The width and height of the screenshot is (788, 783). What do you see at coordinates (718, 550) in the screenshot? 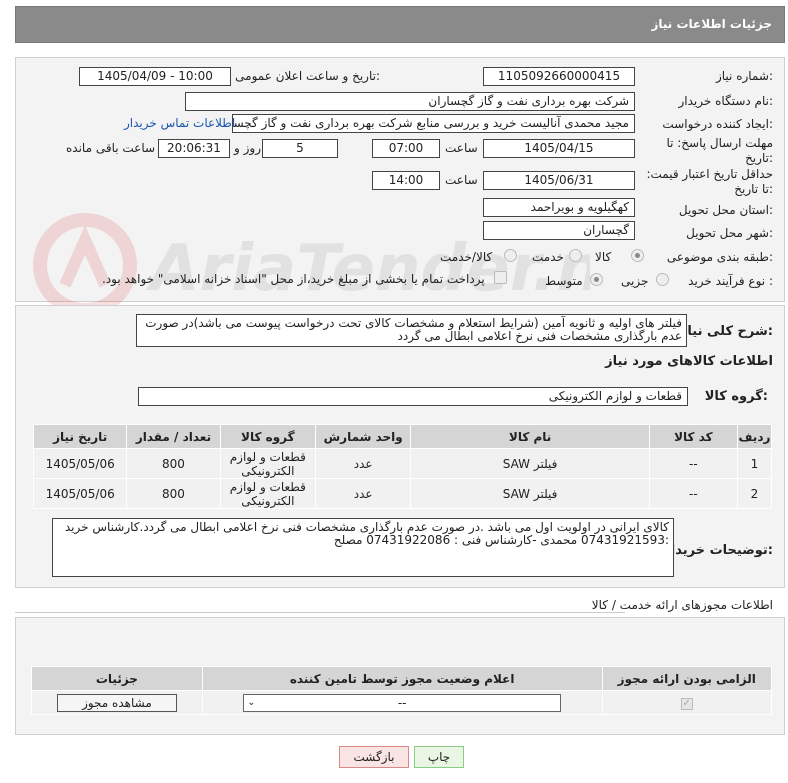
I see `buyer-notes-label: توضیحات خریدار:` at bounding box center [718, 550].